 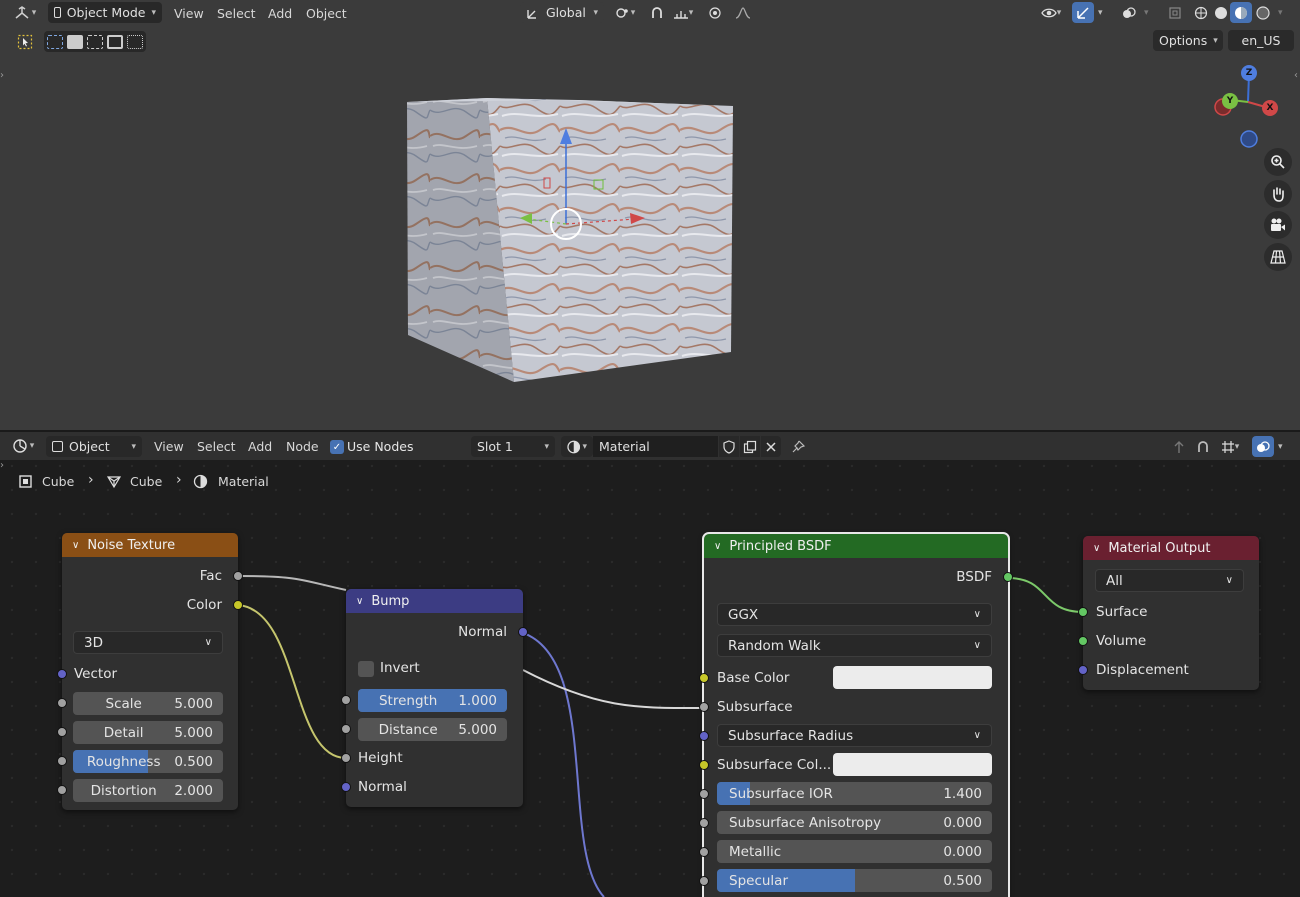 What do you see at coordinates (1146, 13) in the screenshot?
I see `overlays-chevron-icon: ▾` at bounding box center [1146, 13].